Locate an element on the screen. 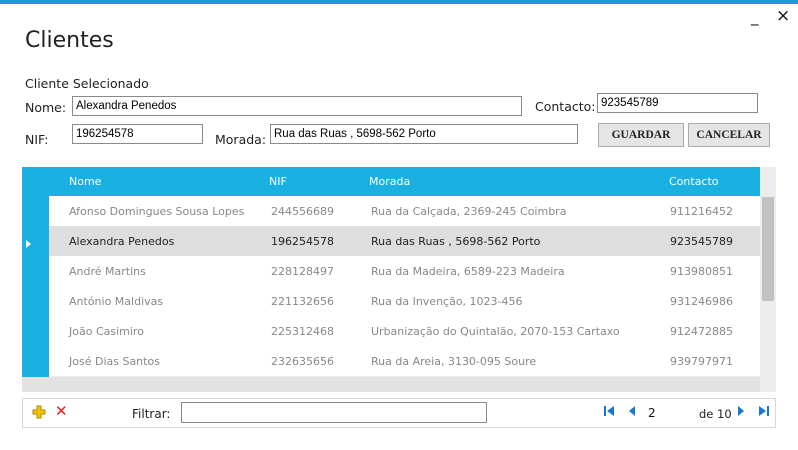 The height and width of the screenshot is (450, 798). window-top-accent is located at coordinates (399, 2).